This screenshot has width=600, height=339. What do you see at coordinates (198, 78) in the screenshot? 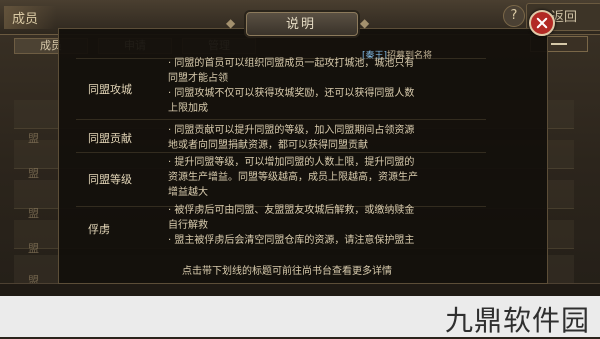
I see `row-line: 同盟才能占领` at bounding box center [198, 78].